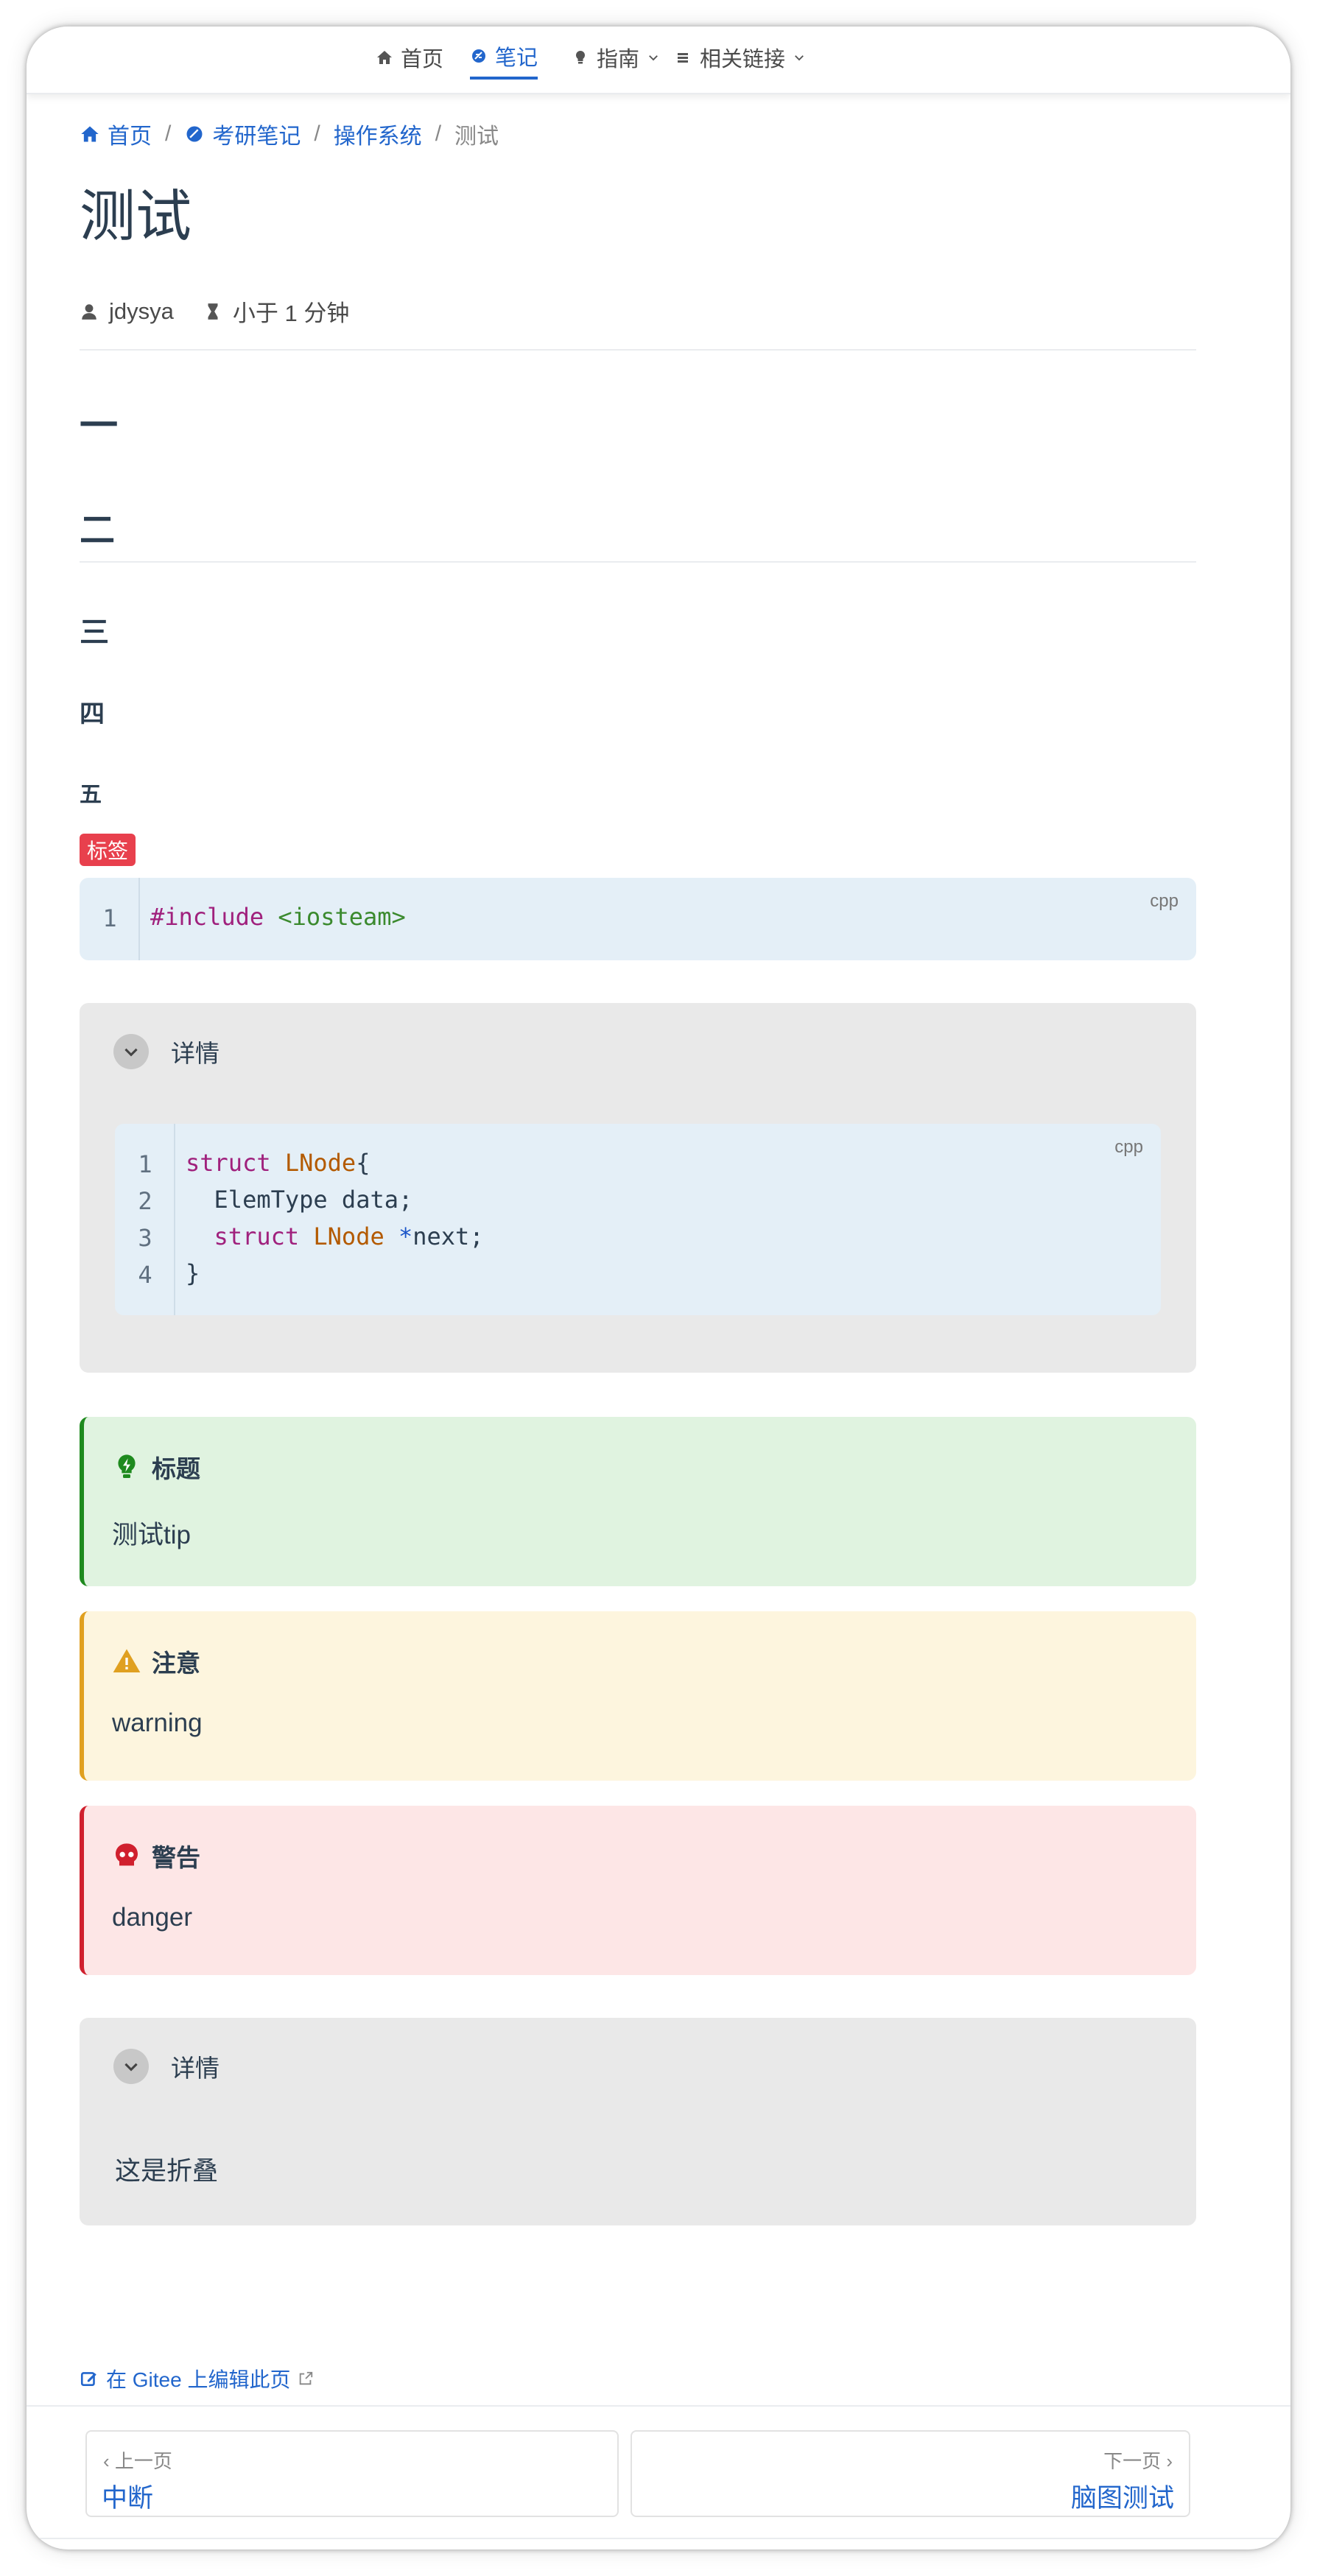 This screenshot has height=2576, width=1317. Describe the element at coordinates (136, 217) in the screenshot. I see `page-title: 测试` at that location.